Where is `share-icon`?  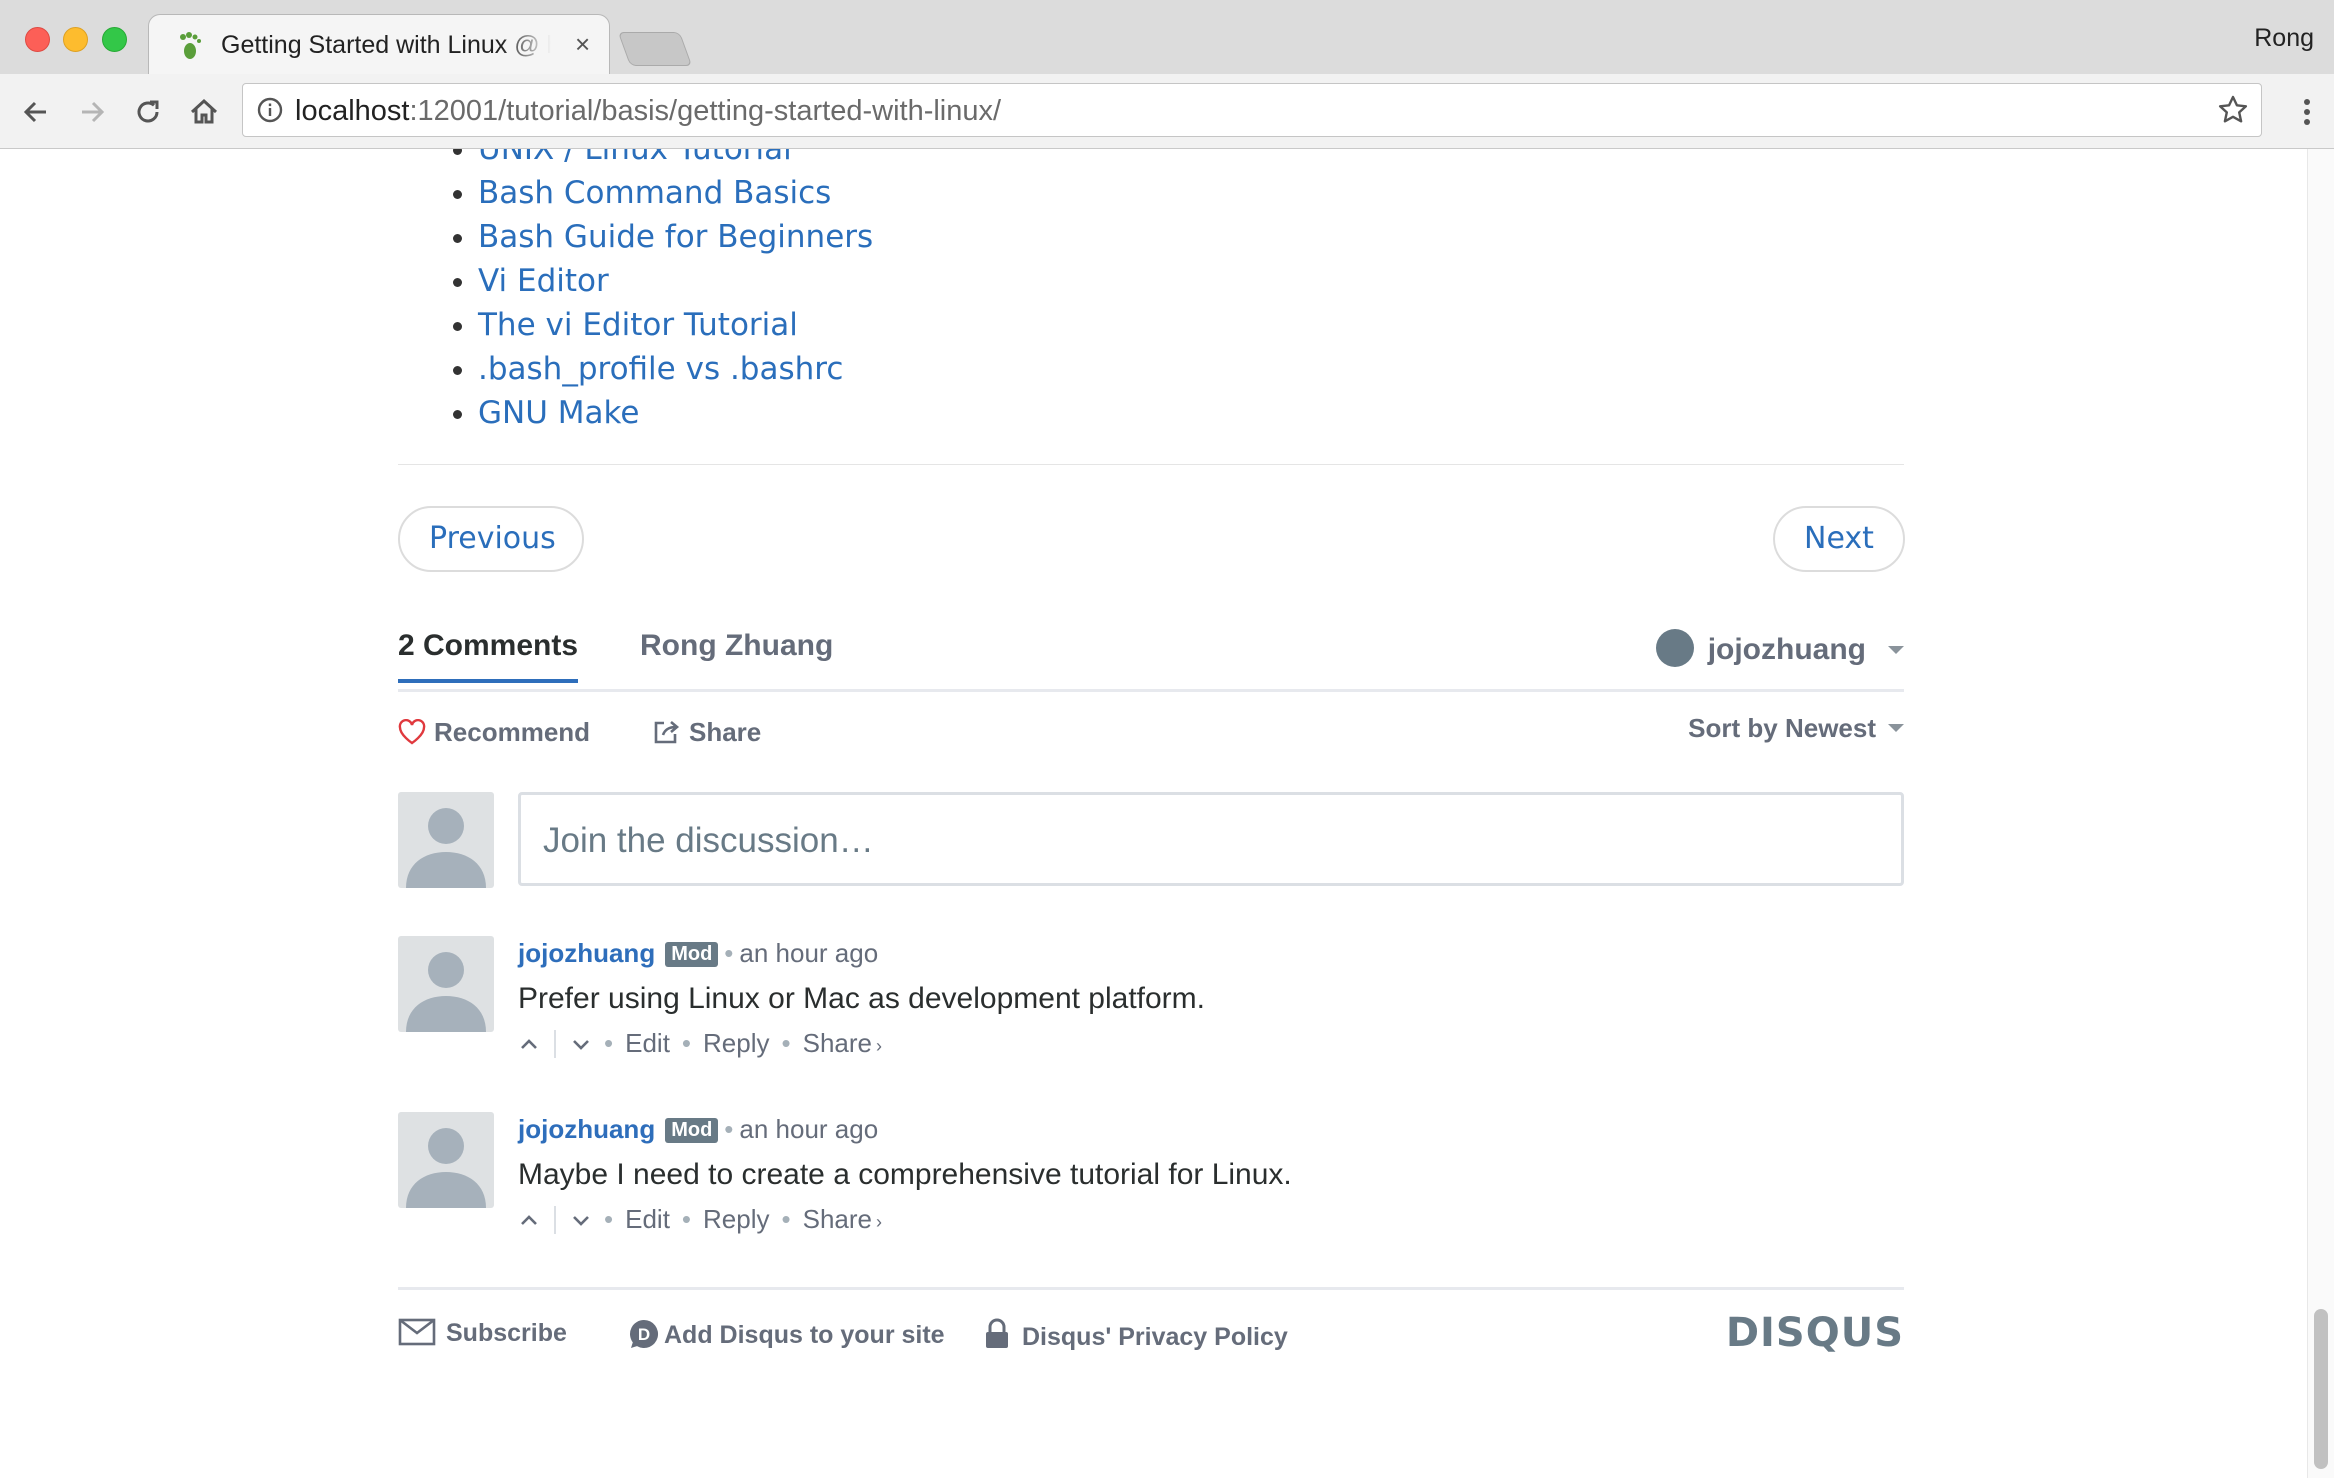
share-icon is located at coordinates (667, 732).